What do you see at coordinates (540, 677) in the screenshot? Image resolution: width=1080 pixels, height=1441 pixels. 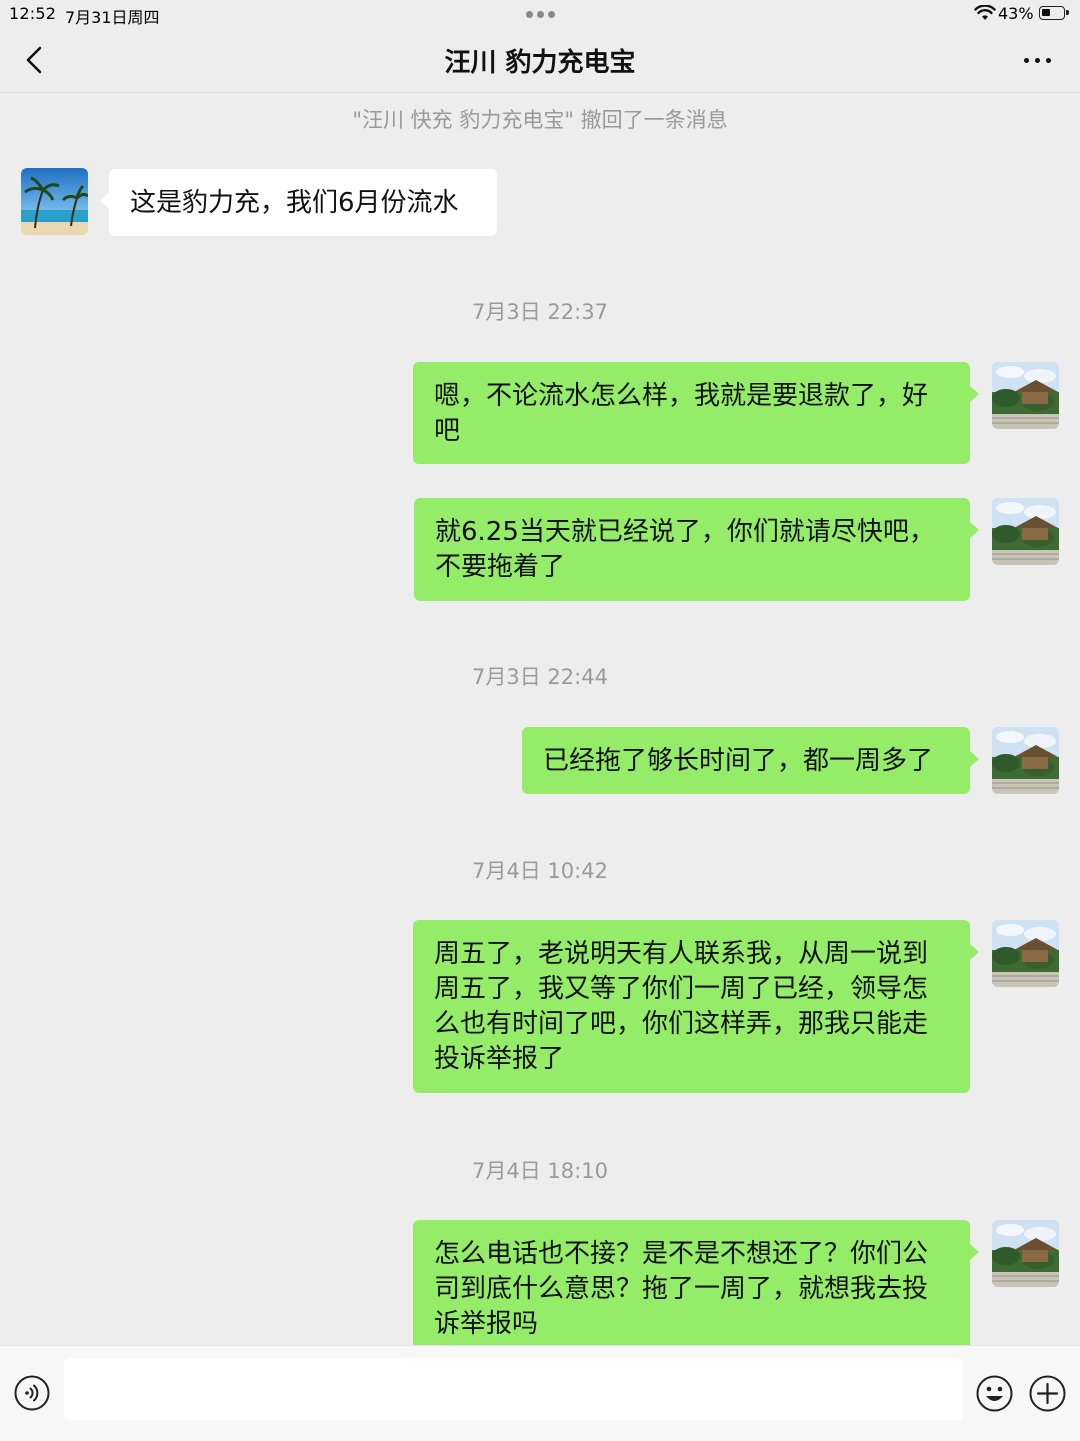 I see `message-timestamp: 7月3日 22:44` at bounding box center [540, 677].